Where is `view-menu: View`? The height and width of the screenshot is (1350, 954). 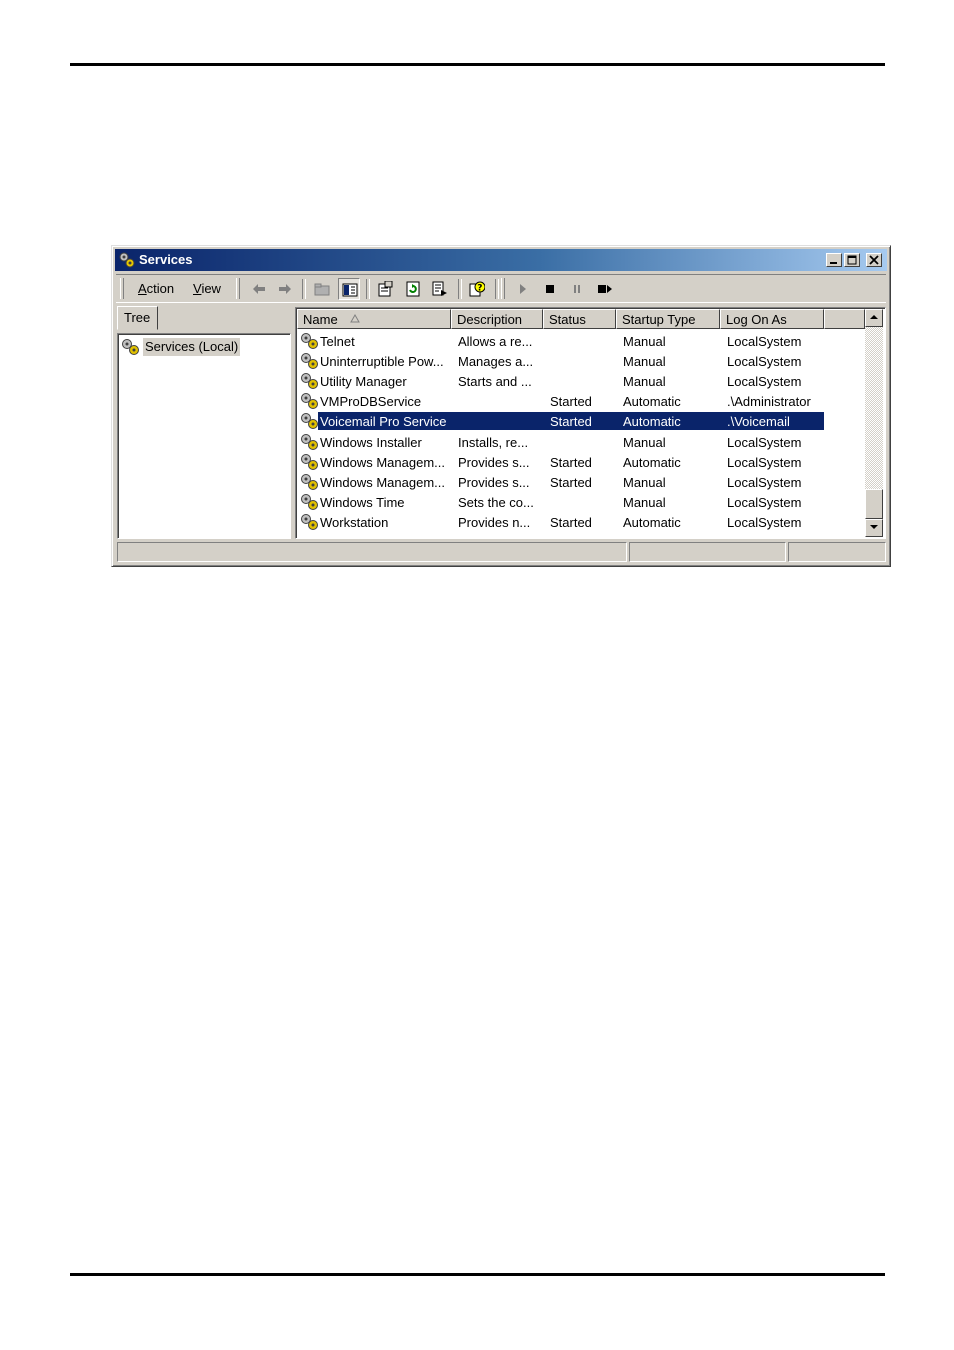 view-menu: View is located at coordinates (207, 288).